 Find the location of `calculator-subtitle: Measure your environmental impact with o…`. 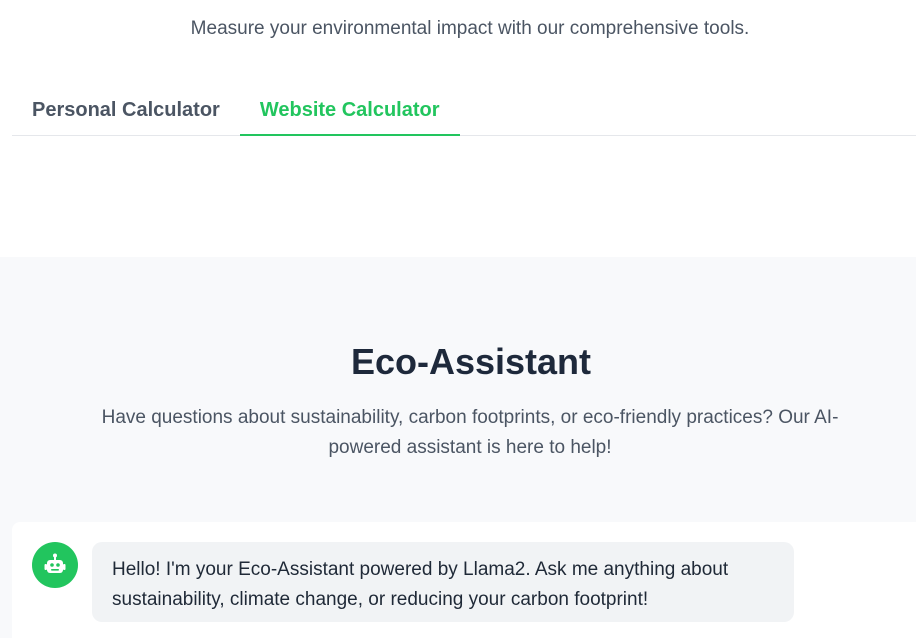

calculator-subtitle: Measure your environmental impact with o… is located at coordinates (470, 28).